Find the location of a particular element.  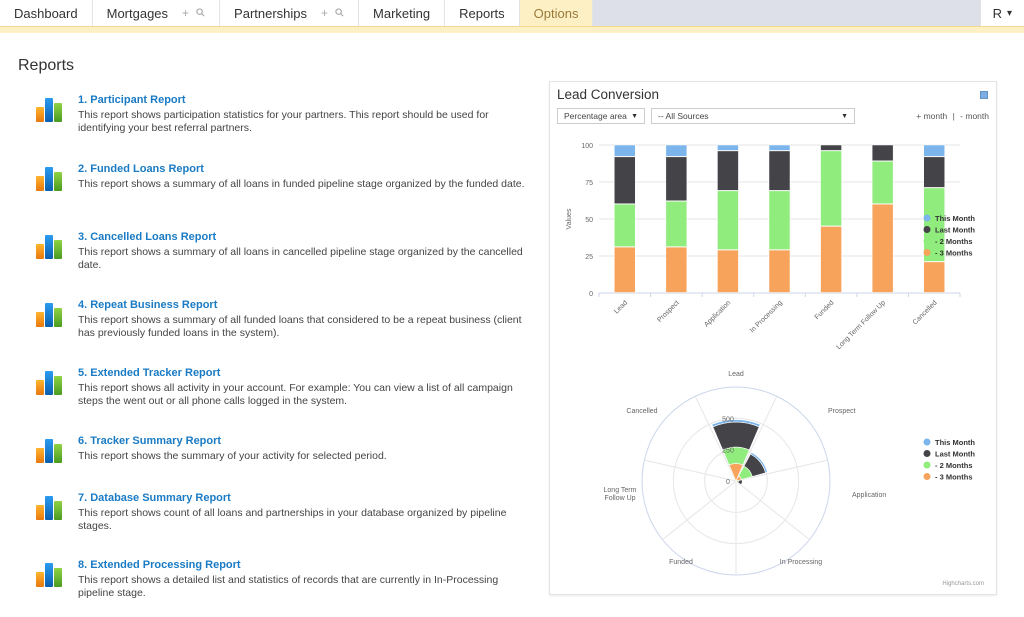

bar-legend-item: - 3 Months is located at coordinates (954, 253).